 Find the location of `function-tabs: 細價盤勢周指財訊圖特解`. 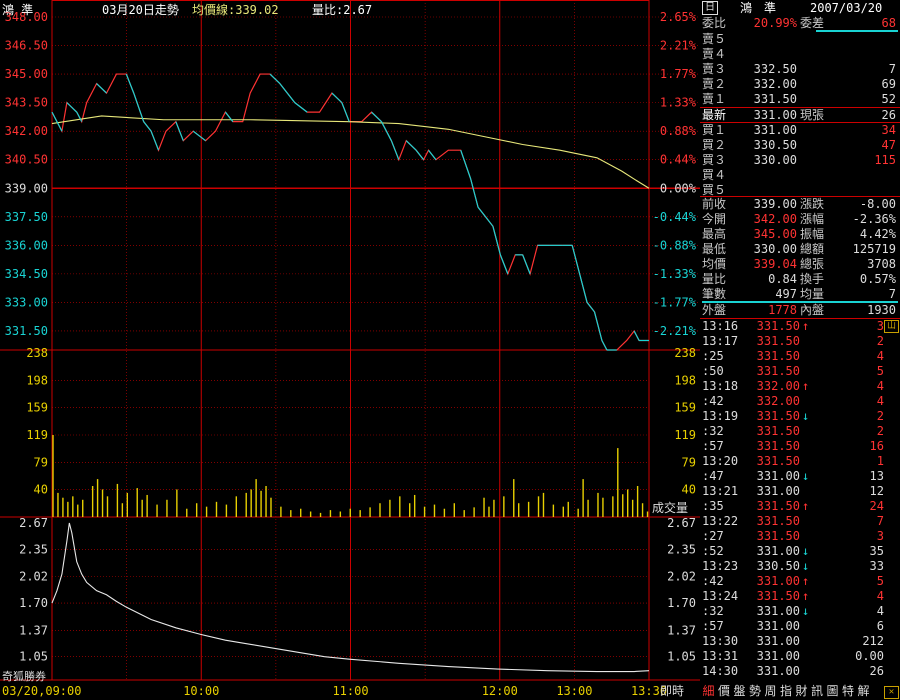

function-tabs: 細價盤勢周指財訊圖特解 is located at coordinates (800, 691).